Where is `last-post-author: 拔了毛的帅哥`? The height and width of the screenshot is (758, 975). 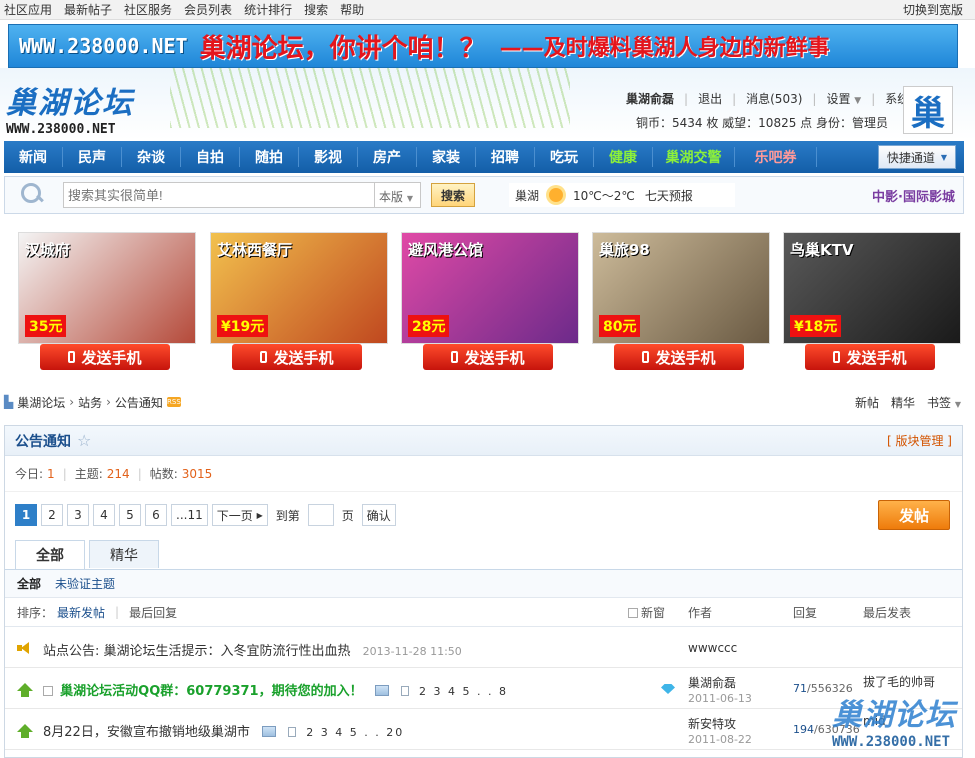 last-post-author: 拔了毛的帅哥 is located at coordinates (899, 681).